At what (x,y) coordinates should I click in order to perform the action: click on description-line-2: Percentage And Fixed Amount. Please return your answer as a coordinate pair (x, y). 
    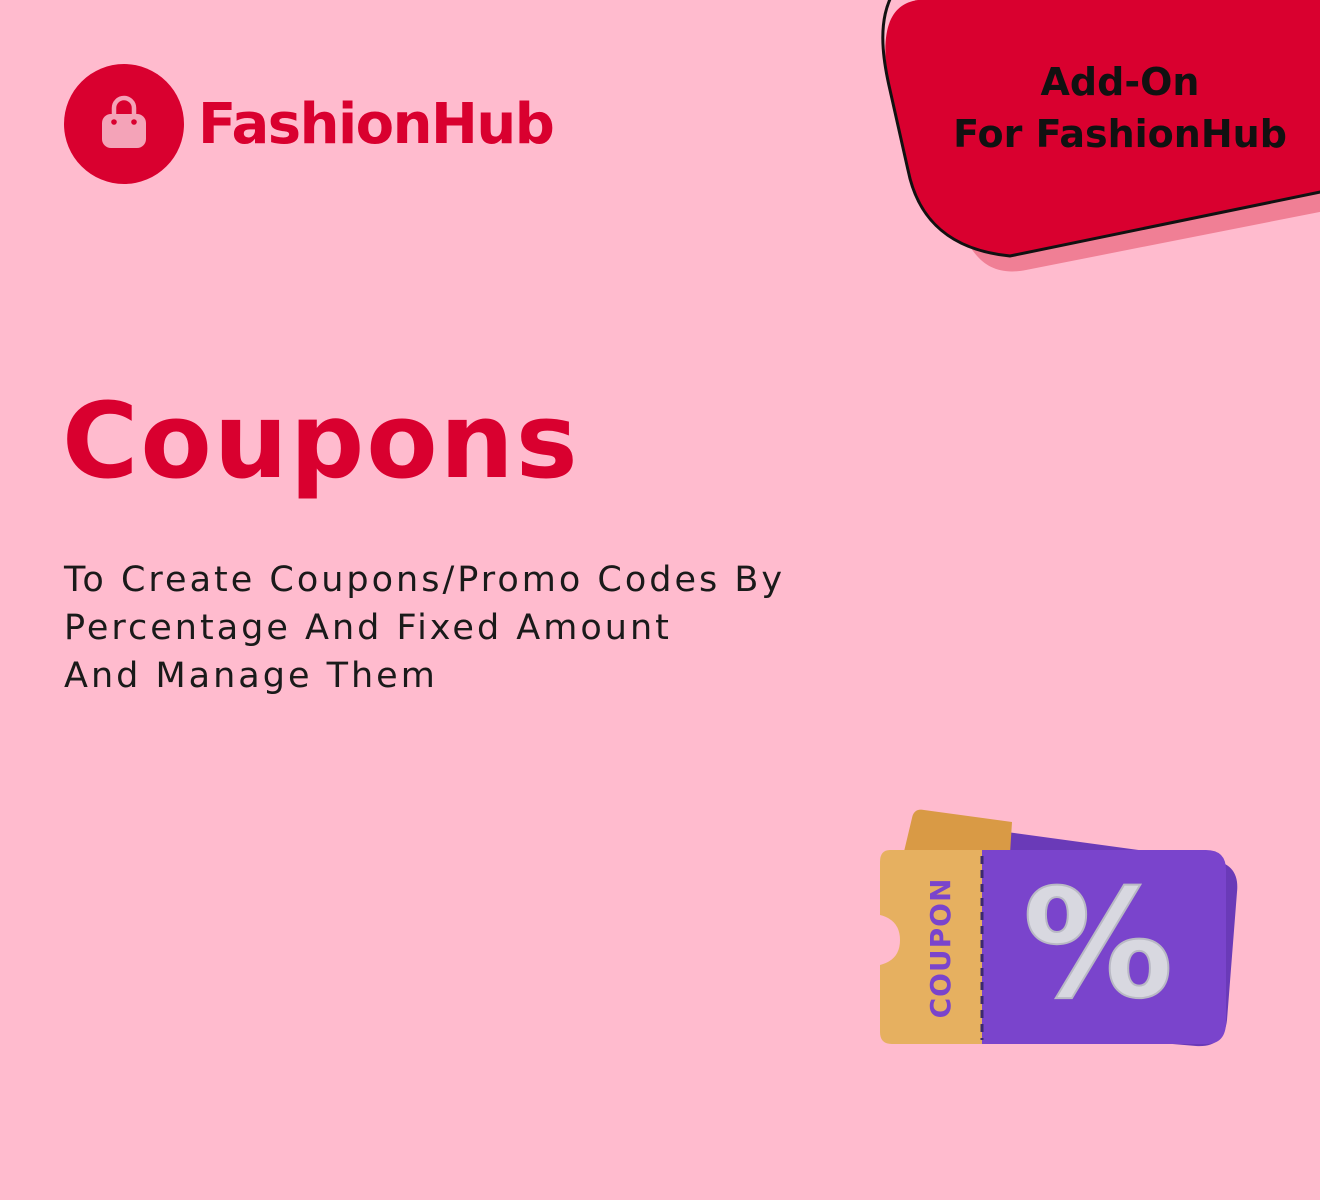
    Looking at the image, I should click on (368, 628).